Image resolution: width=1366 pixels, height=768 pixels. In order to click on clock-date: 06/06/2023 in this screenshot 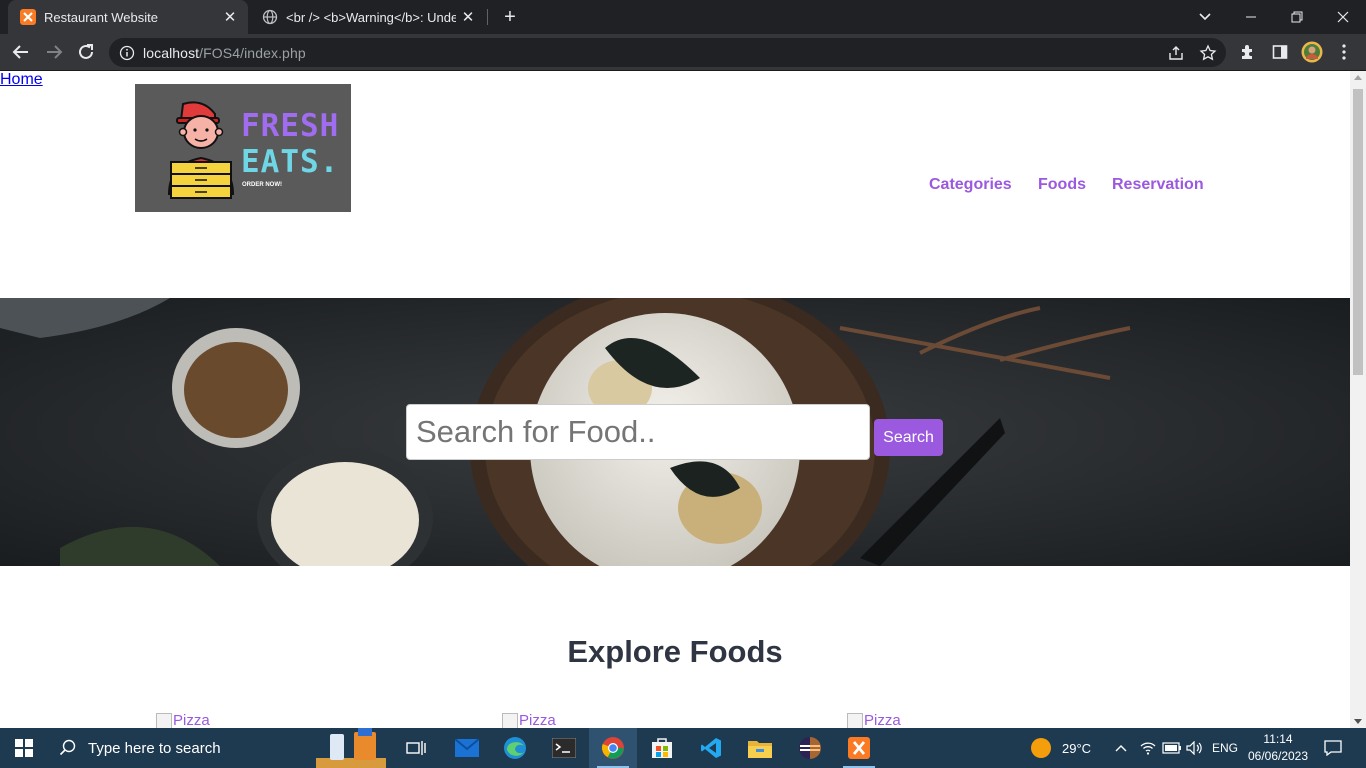, I will do `click(1278, 756)`.